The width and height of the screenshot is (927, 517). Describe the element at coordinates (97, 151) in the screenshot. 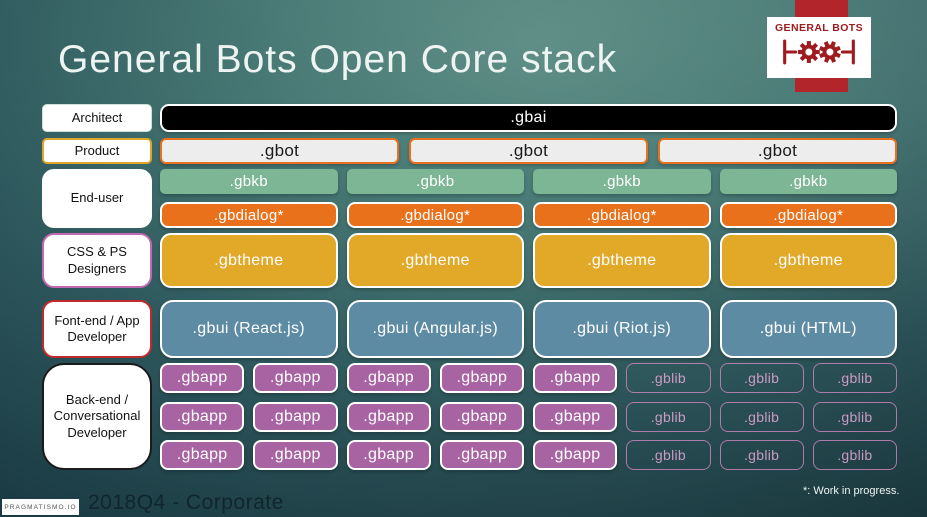

I see `row-label-product: Product` at that location.